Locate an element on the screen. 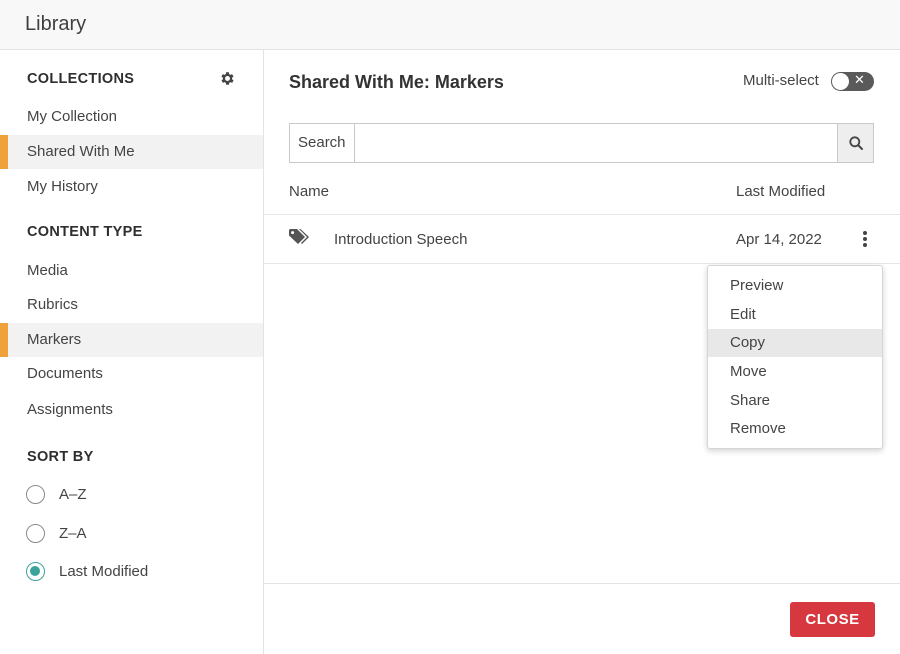 Image resolution: width=900 pixels, height=654 pixels. menu-item-preview: Preview is located at coordinates (795, 286).